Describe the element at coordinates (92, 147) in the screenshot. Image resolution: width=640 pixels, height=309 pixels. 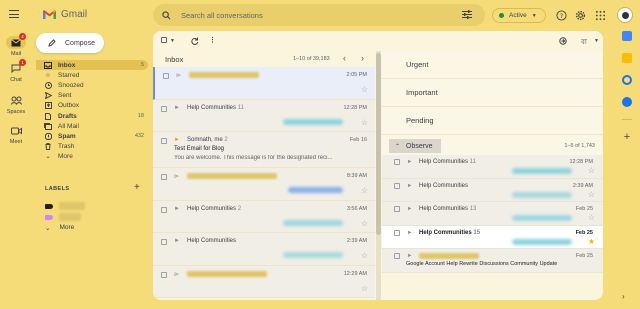
I see `nav-item-trash: Trash` at that location.